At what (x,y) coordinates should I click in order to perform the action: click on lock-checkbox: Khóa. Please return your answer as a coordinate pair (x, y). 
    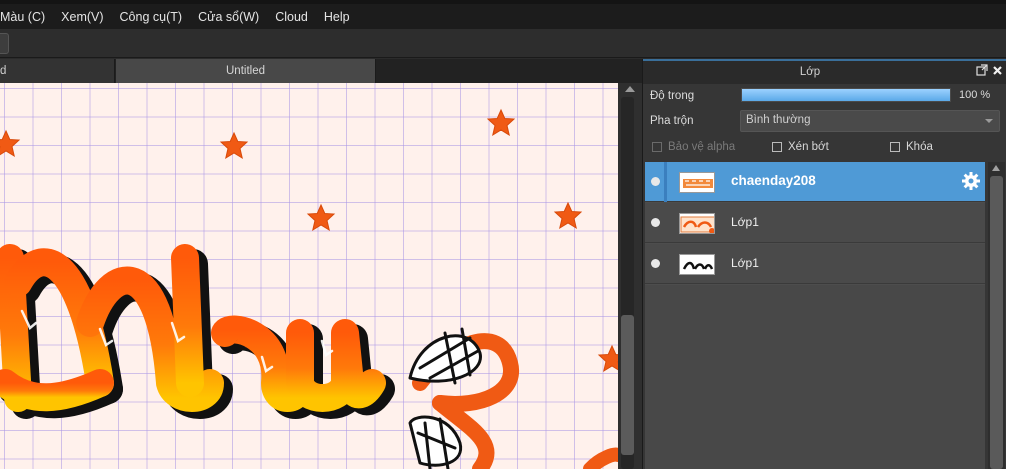
    Looking at the image, I should click on (911, 147).